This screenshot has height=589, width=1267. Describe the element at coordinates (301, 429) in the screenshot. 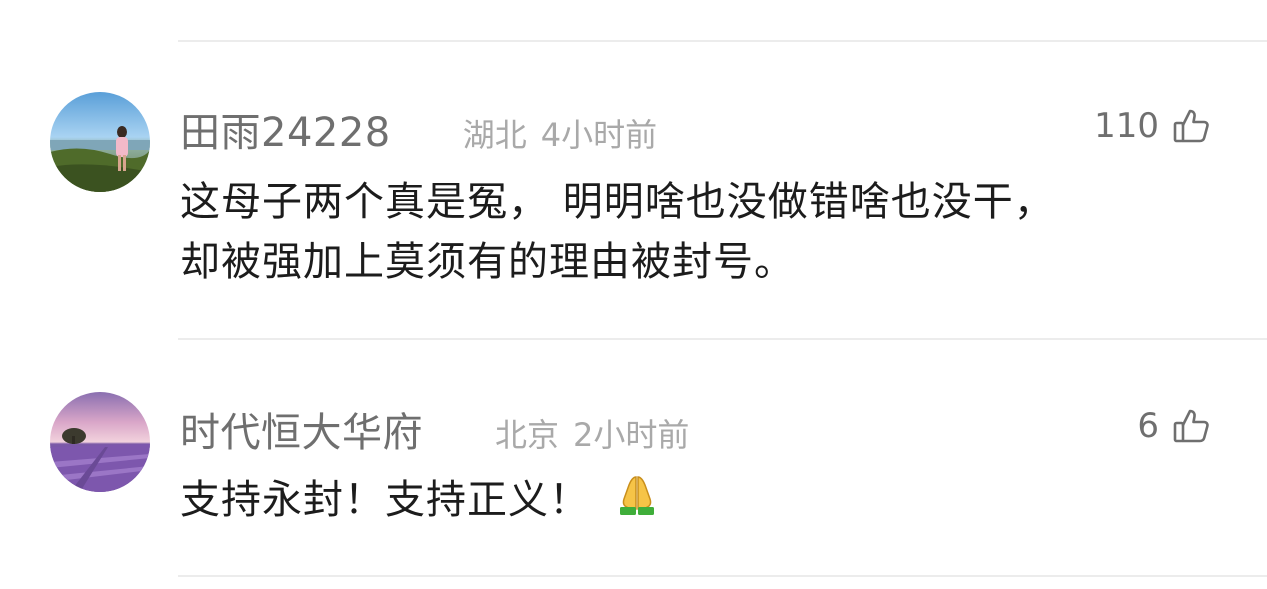

I see `username: 时代恒大华府` at that location.